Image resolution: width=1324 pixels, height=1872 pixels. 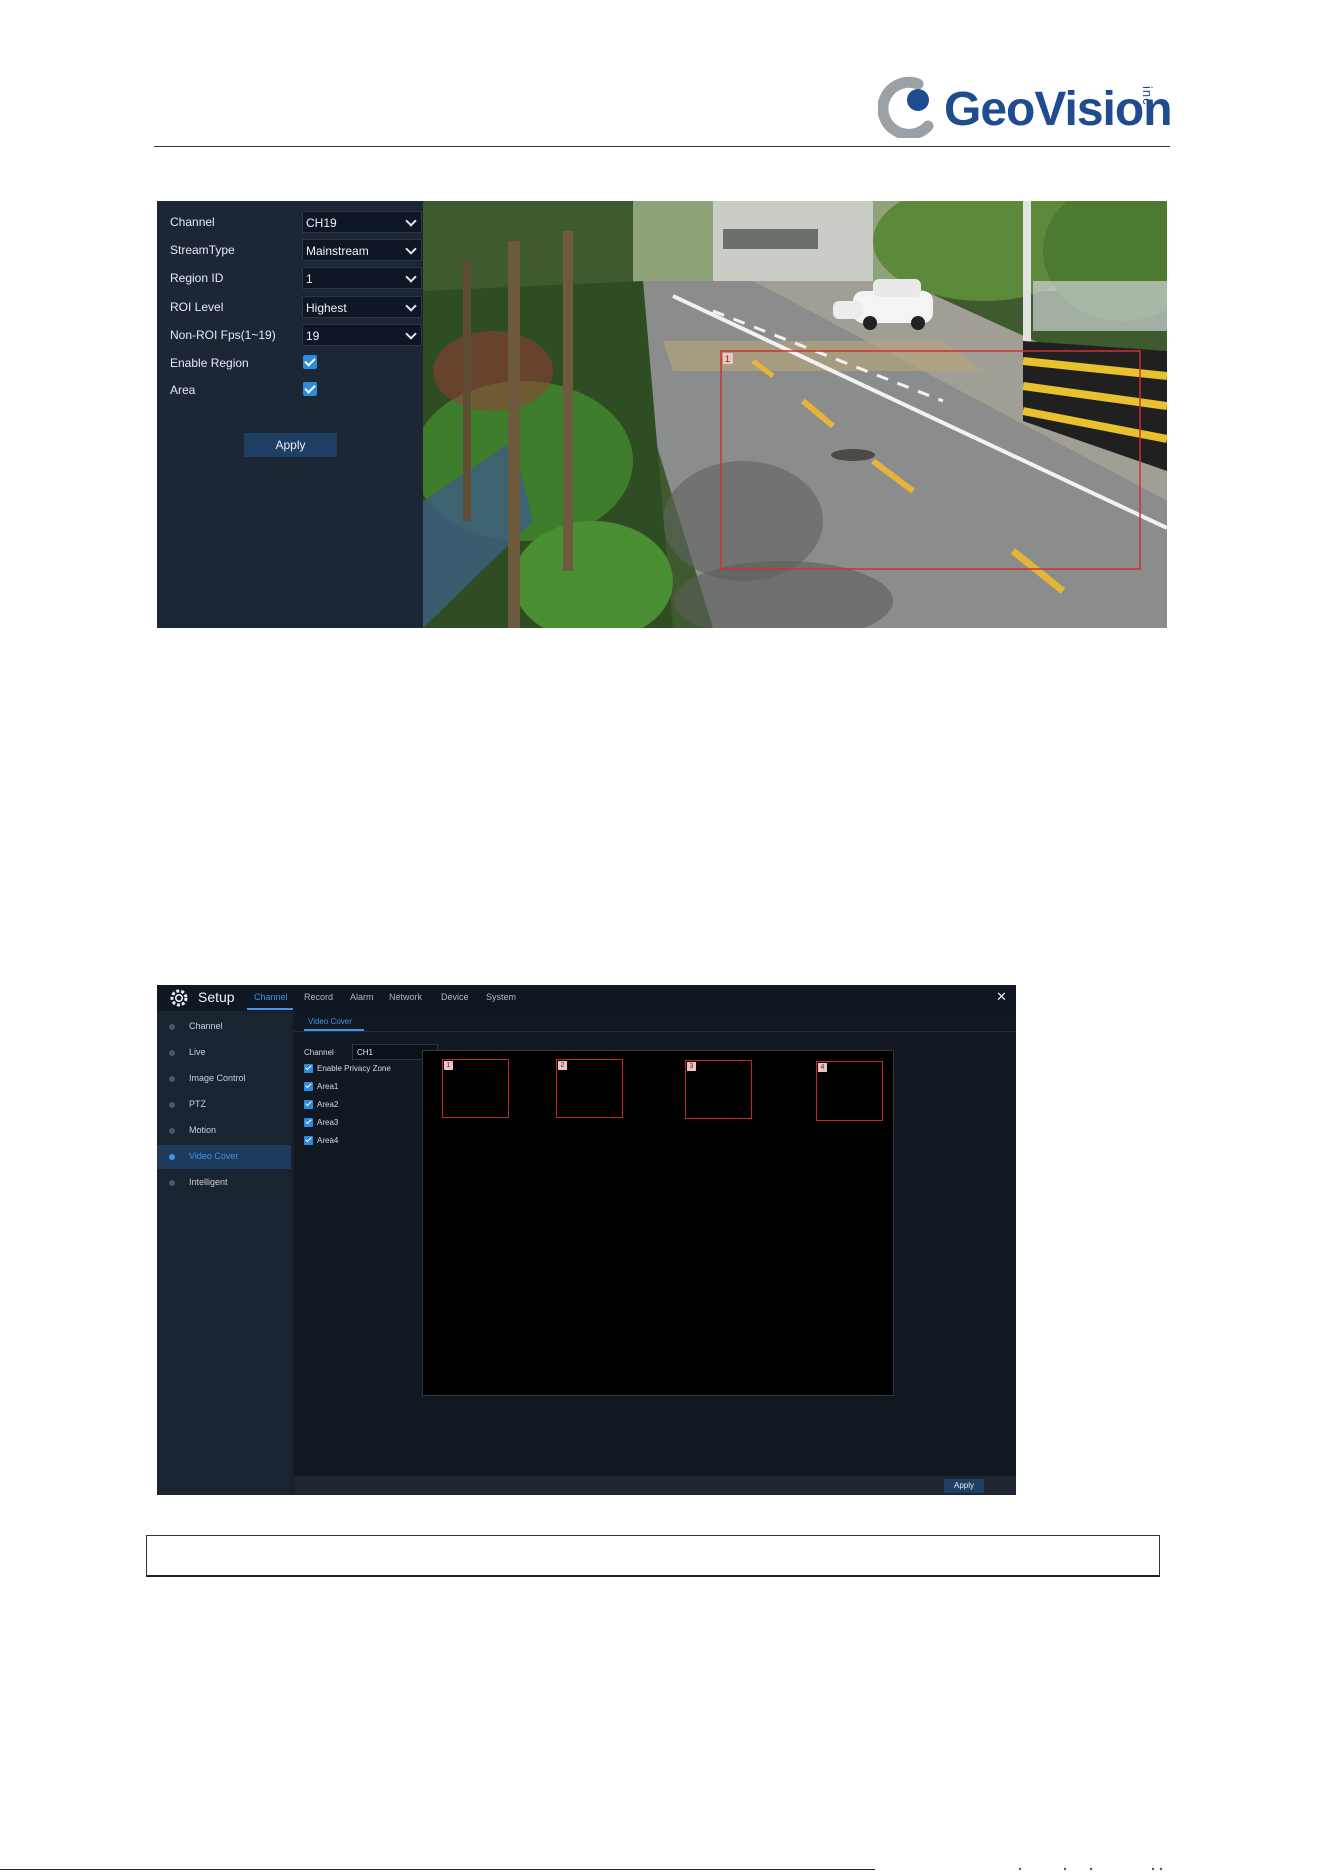 What do you see at coordinates (405, 997) in the screenshot?
I see `tab-network: Network` at bounding box center [405, 997].